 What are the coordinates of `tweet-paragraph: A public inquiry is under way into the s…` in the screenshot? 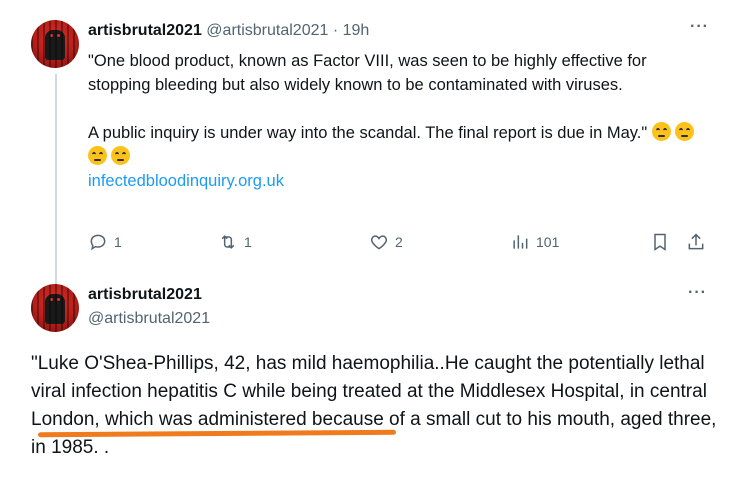 It's located at (393, 145).